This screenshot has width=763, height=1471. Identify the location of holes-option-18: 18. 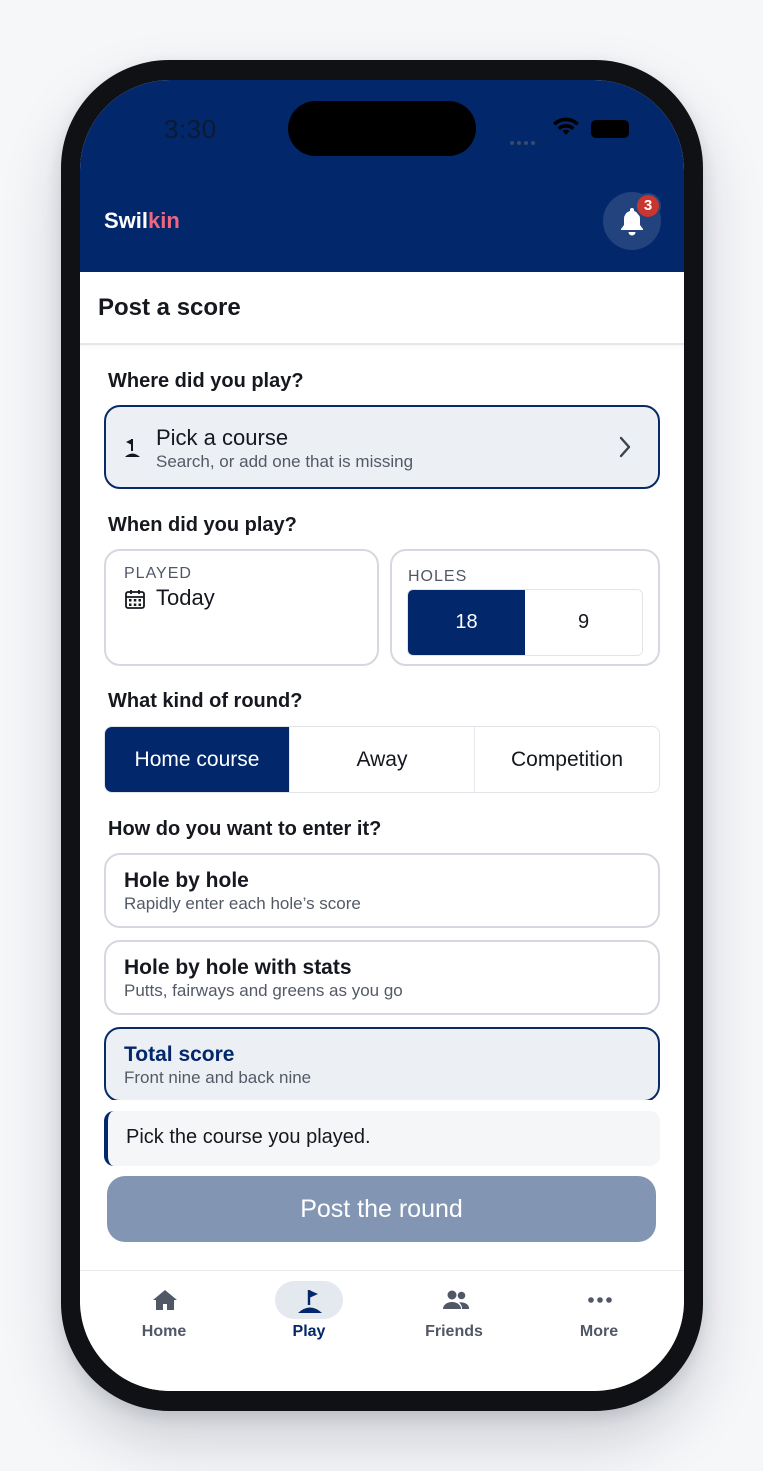
(466, 622).